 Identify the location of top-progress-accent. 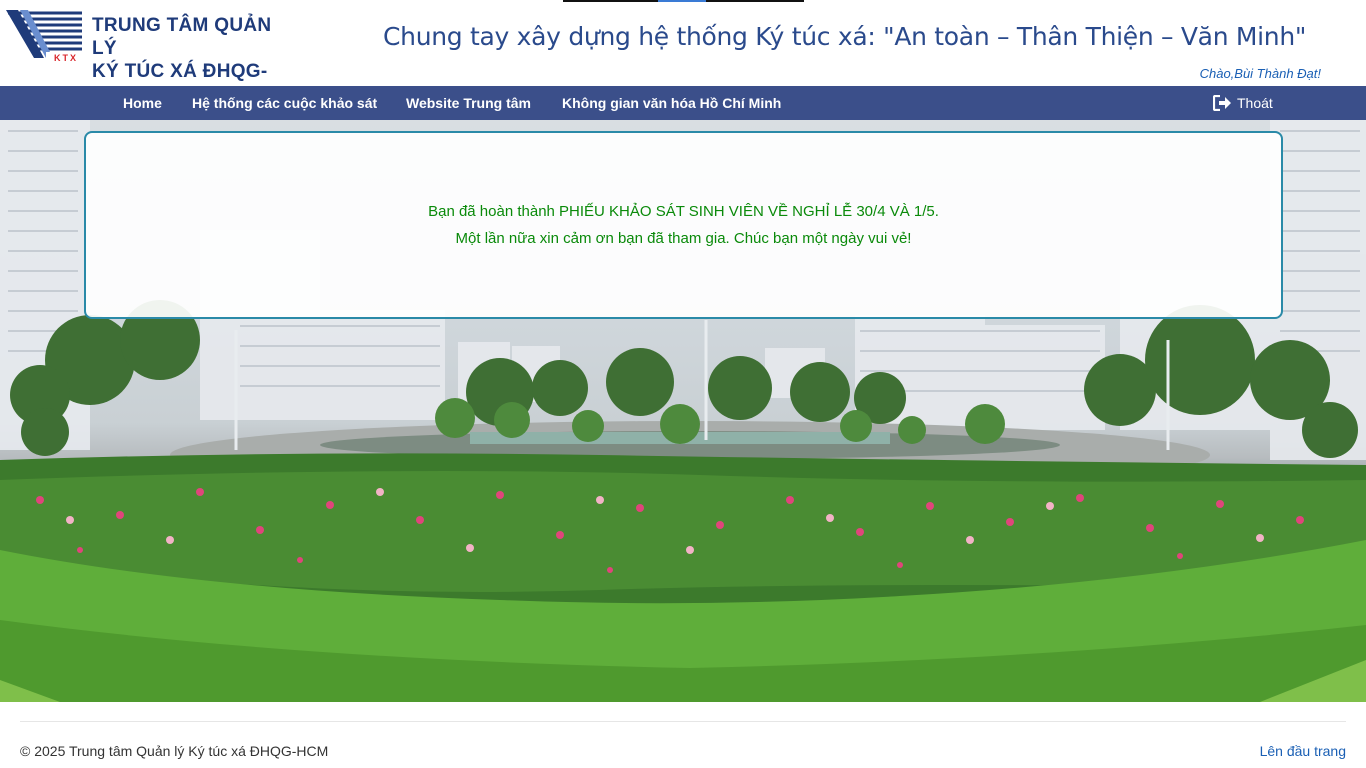
(682, 1).